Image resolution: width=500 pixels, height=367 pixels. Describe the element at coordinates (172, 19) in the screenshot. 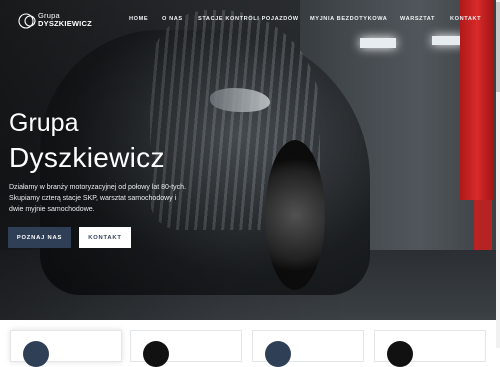

I see `nav-about: O NAS` at that location.